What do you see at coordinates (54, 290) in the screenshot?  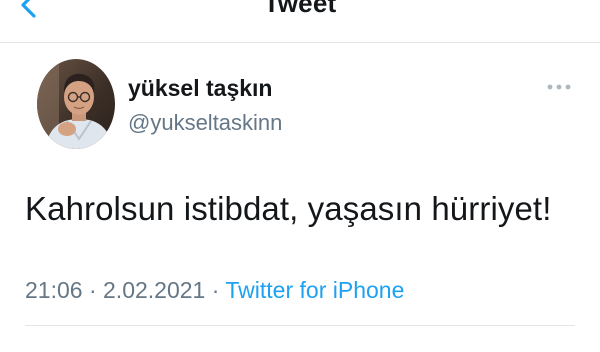 I see `tweet-time: 21:06` at bounding box center [54, 290].